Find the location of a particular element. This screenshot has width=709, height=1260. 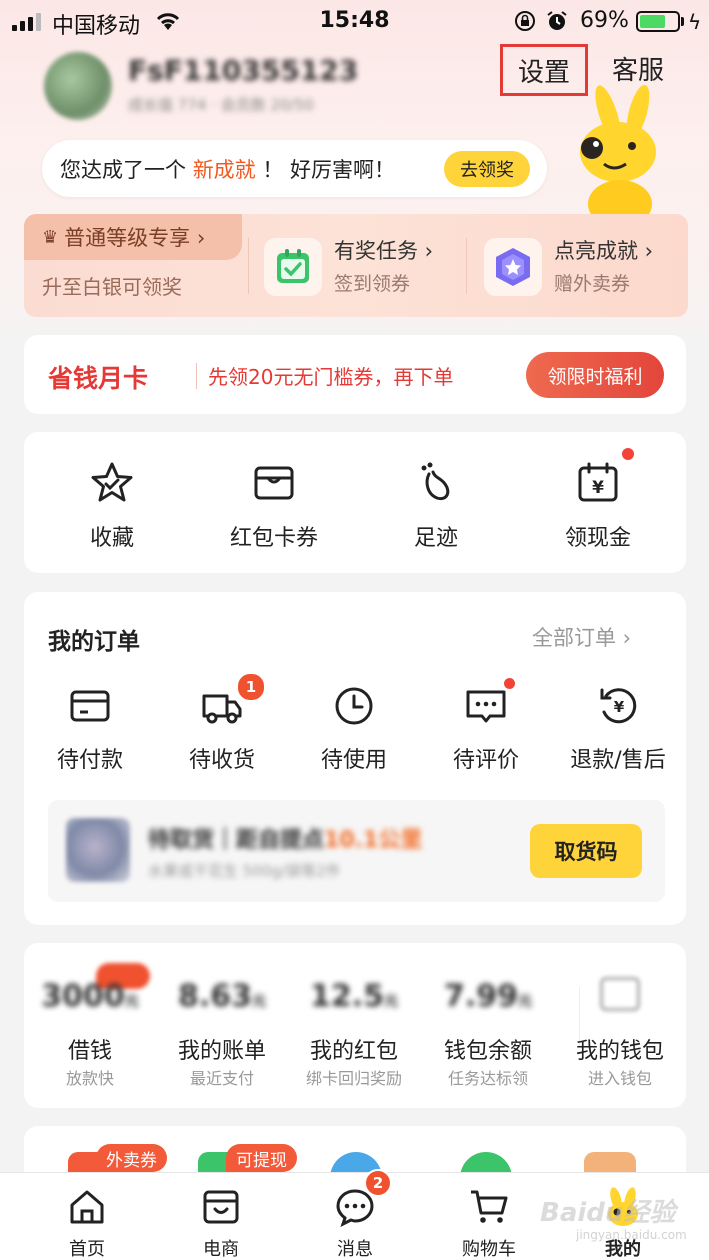

baidu-watermark-url: jingyan.baidu.com is located at coordinates (631, 1235).